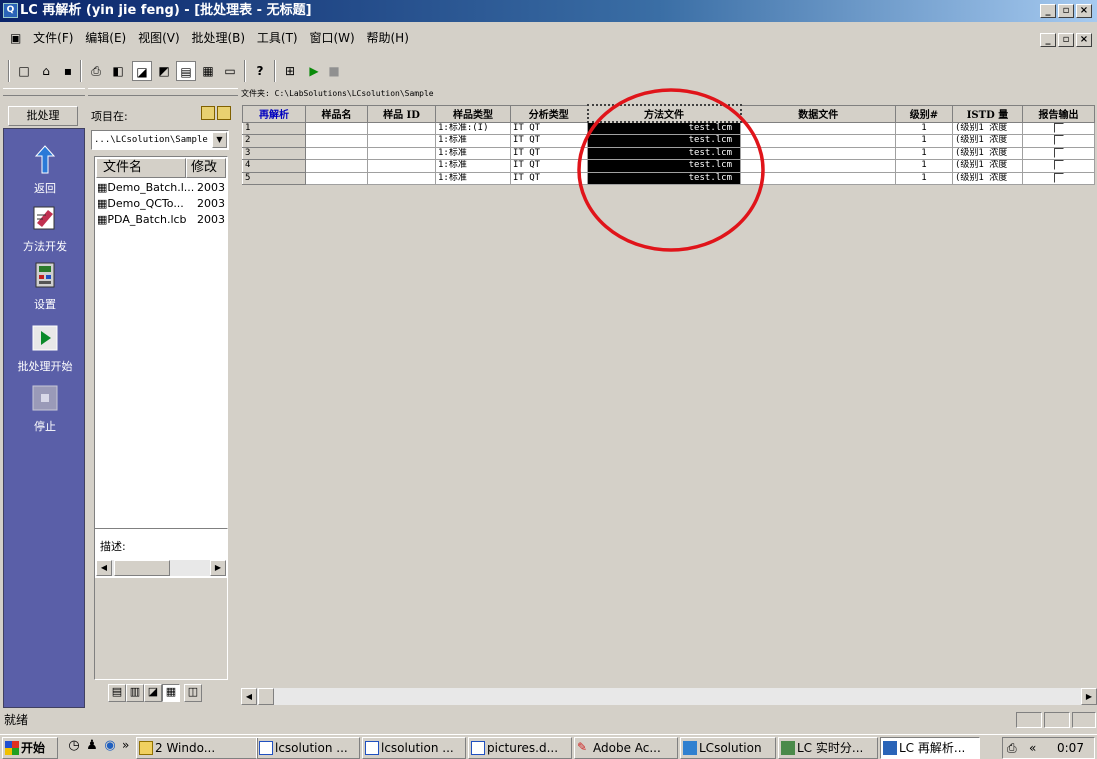  What do you see at coordinates (218, 38) in the screenshot?
I see `menu-batch: 批处理(B)` at bounding box center [218, 38].